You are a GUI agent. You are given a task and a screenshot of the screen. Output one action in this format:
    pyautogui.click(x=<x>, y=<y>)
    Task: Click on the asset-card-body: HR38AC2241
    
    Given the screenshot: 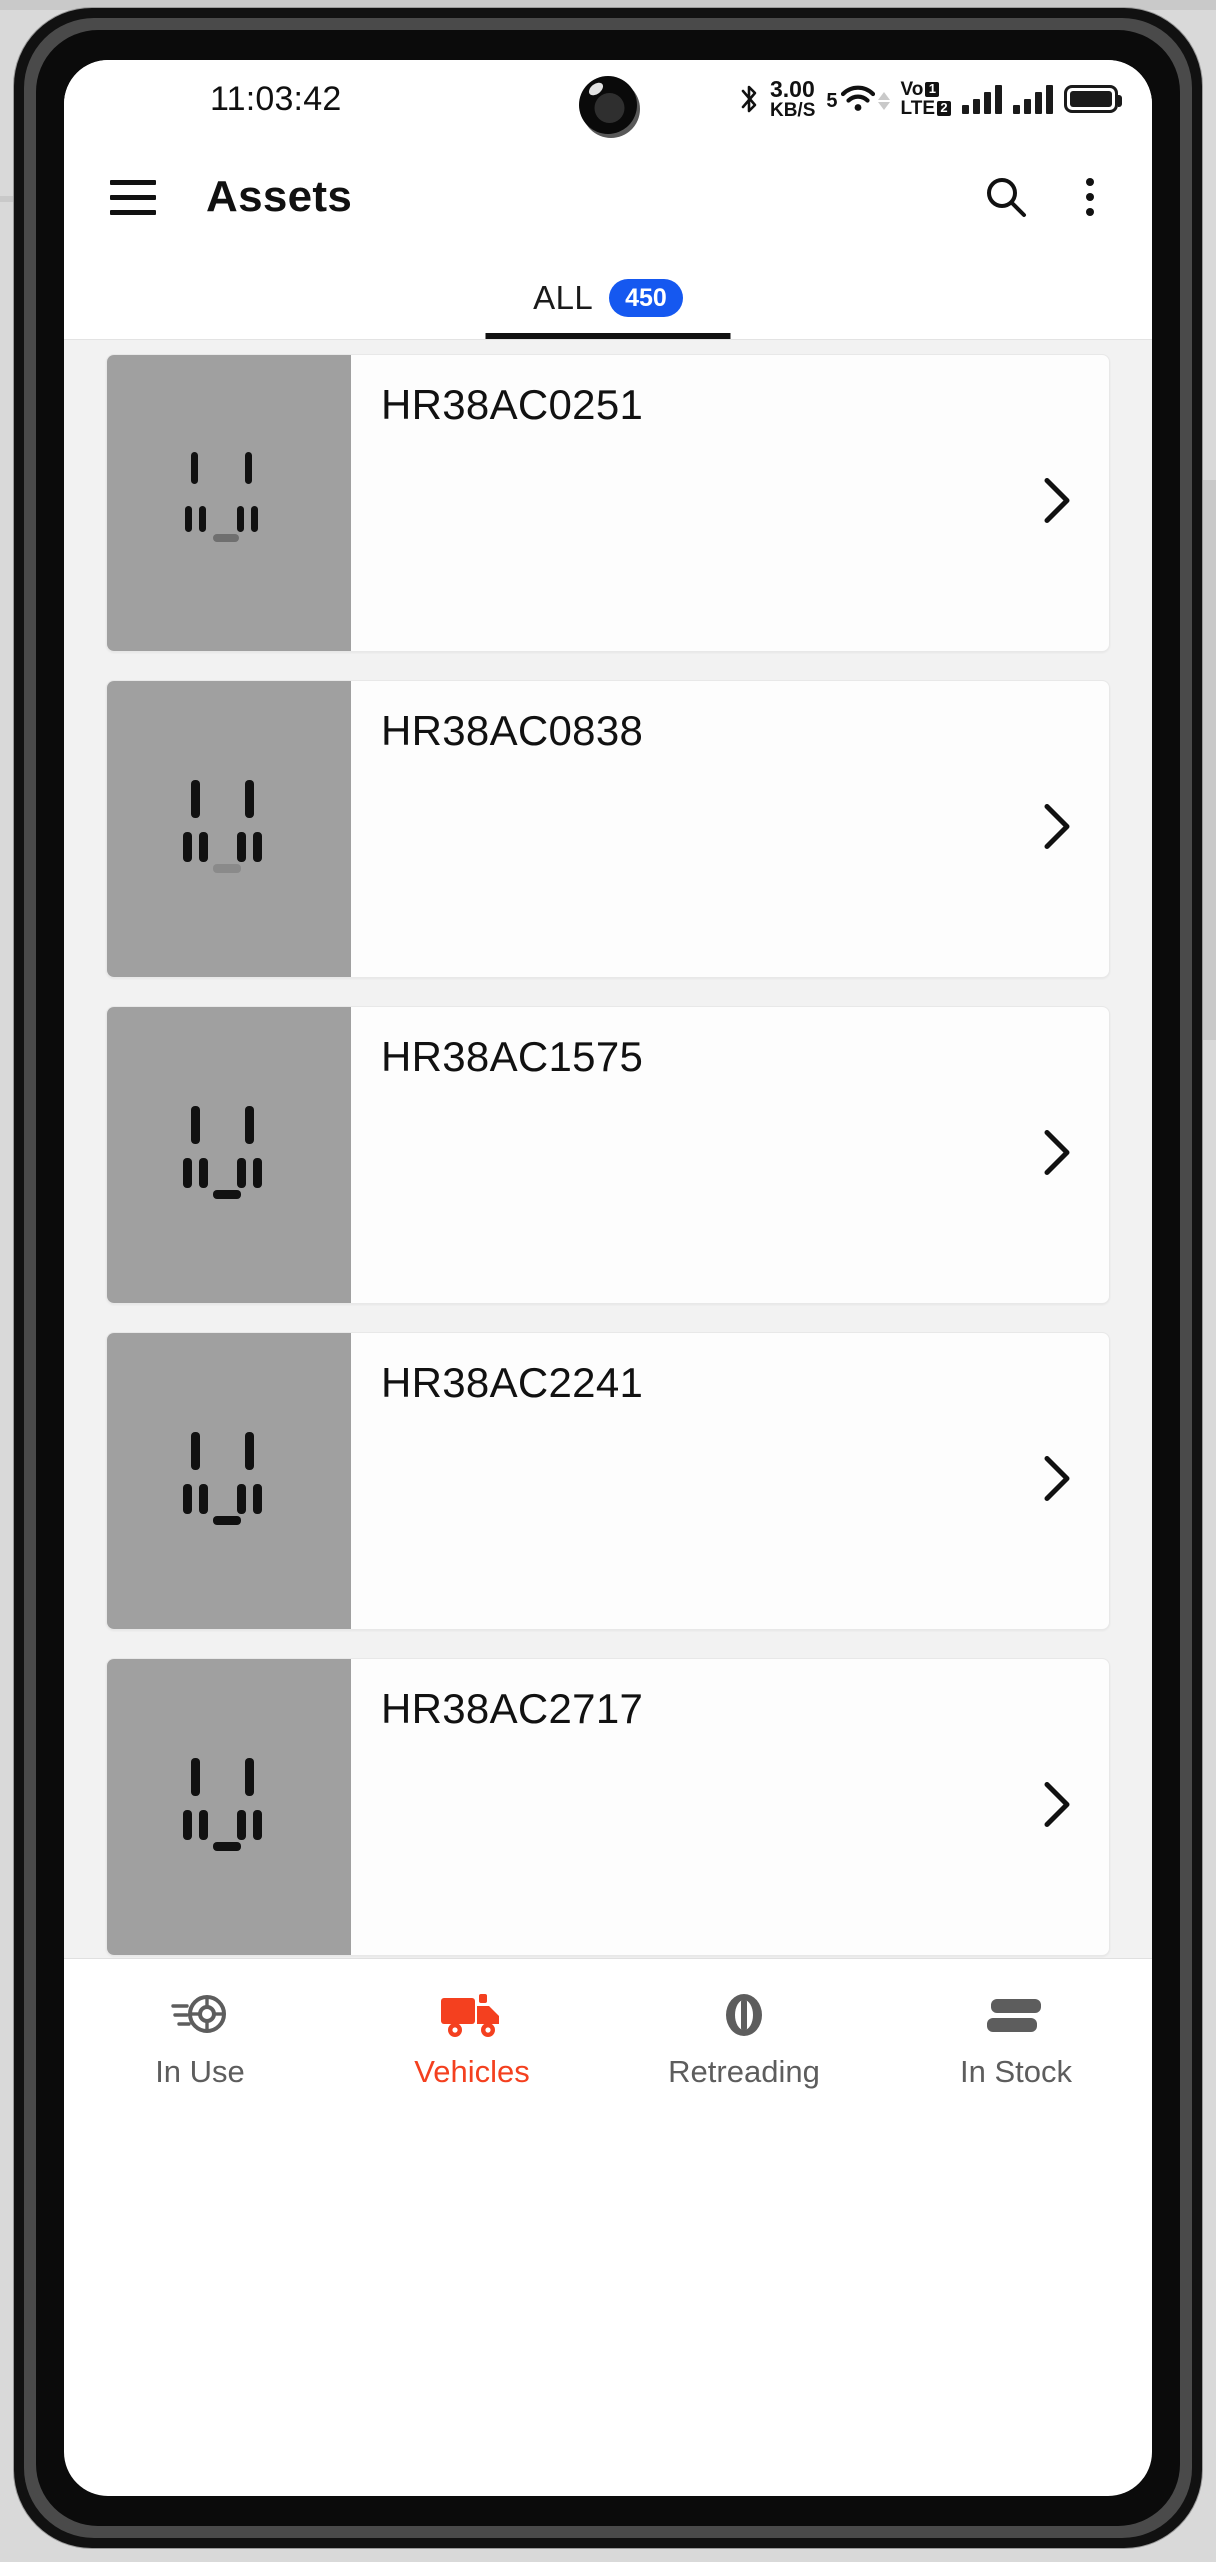 What is the action you would take?
    pyautogui.click(x=730, y=1481)
    